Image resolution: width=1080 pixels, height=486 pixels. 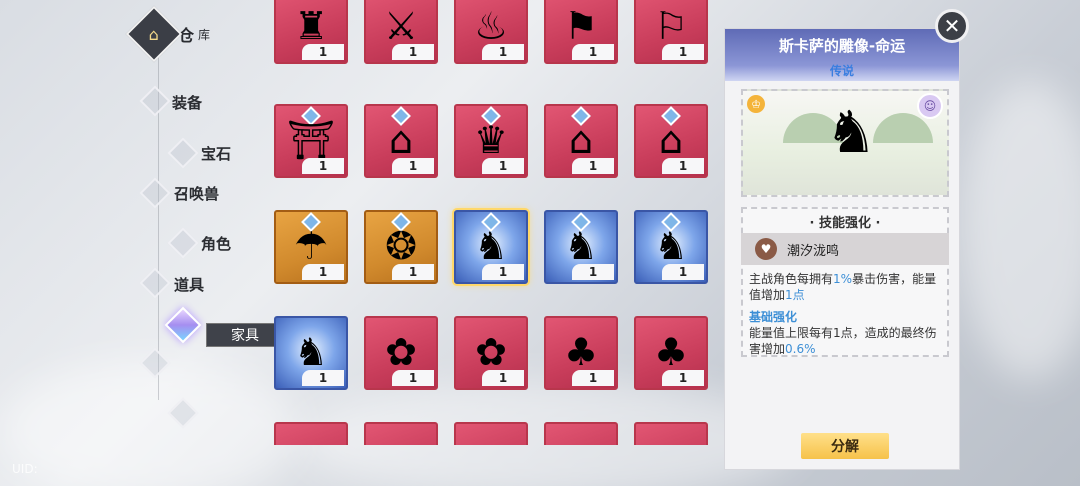 I want to click on fountain-icon: ♨, so click(x=491, y=25).